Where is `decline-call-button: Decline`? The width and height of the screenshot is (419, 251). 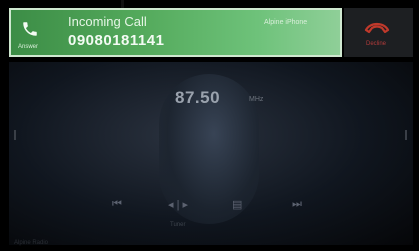
decline-call-button: Decline is located at coordinates (378, 32).